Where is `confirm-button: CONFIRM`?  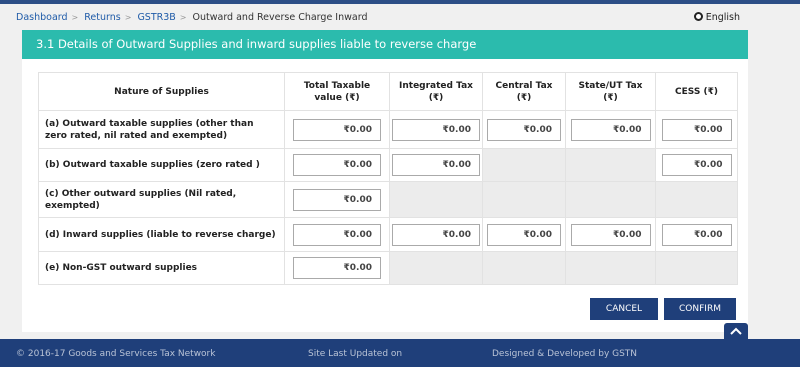 confirm-button: CONFIRM is located at coordinates (700, 309).